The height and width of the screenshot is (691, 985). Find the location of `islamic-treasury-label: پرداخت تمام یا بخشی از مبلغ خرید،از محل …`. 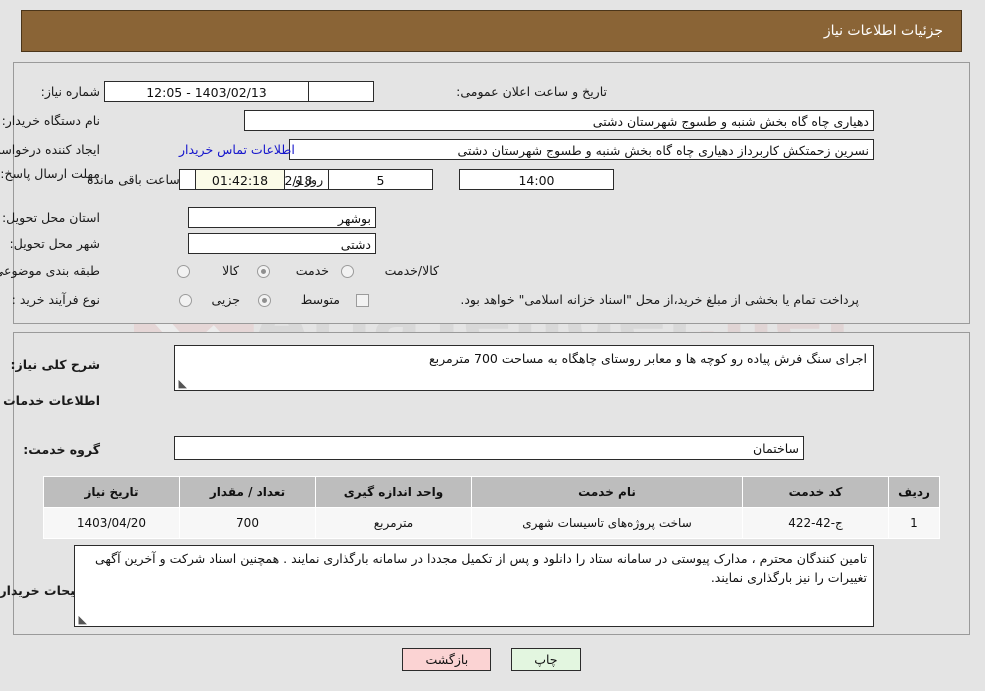

islamic-treasury-label: پرداخت تمام یا بخشی از مبلغ خرید،از محل … is located at coordinates (660, 299).